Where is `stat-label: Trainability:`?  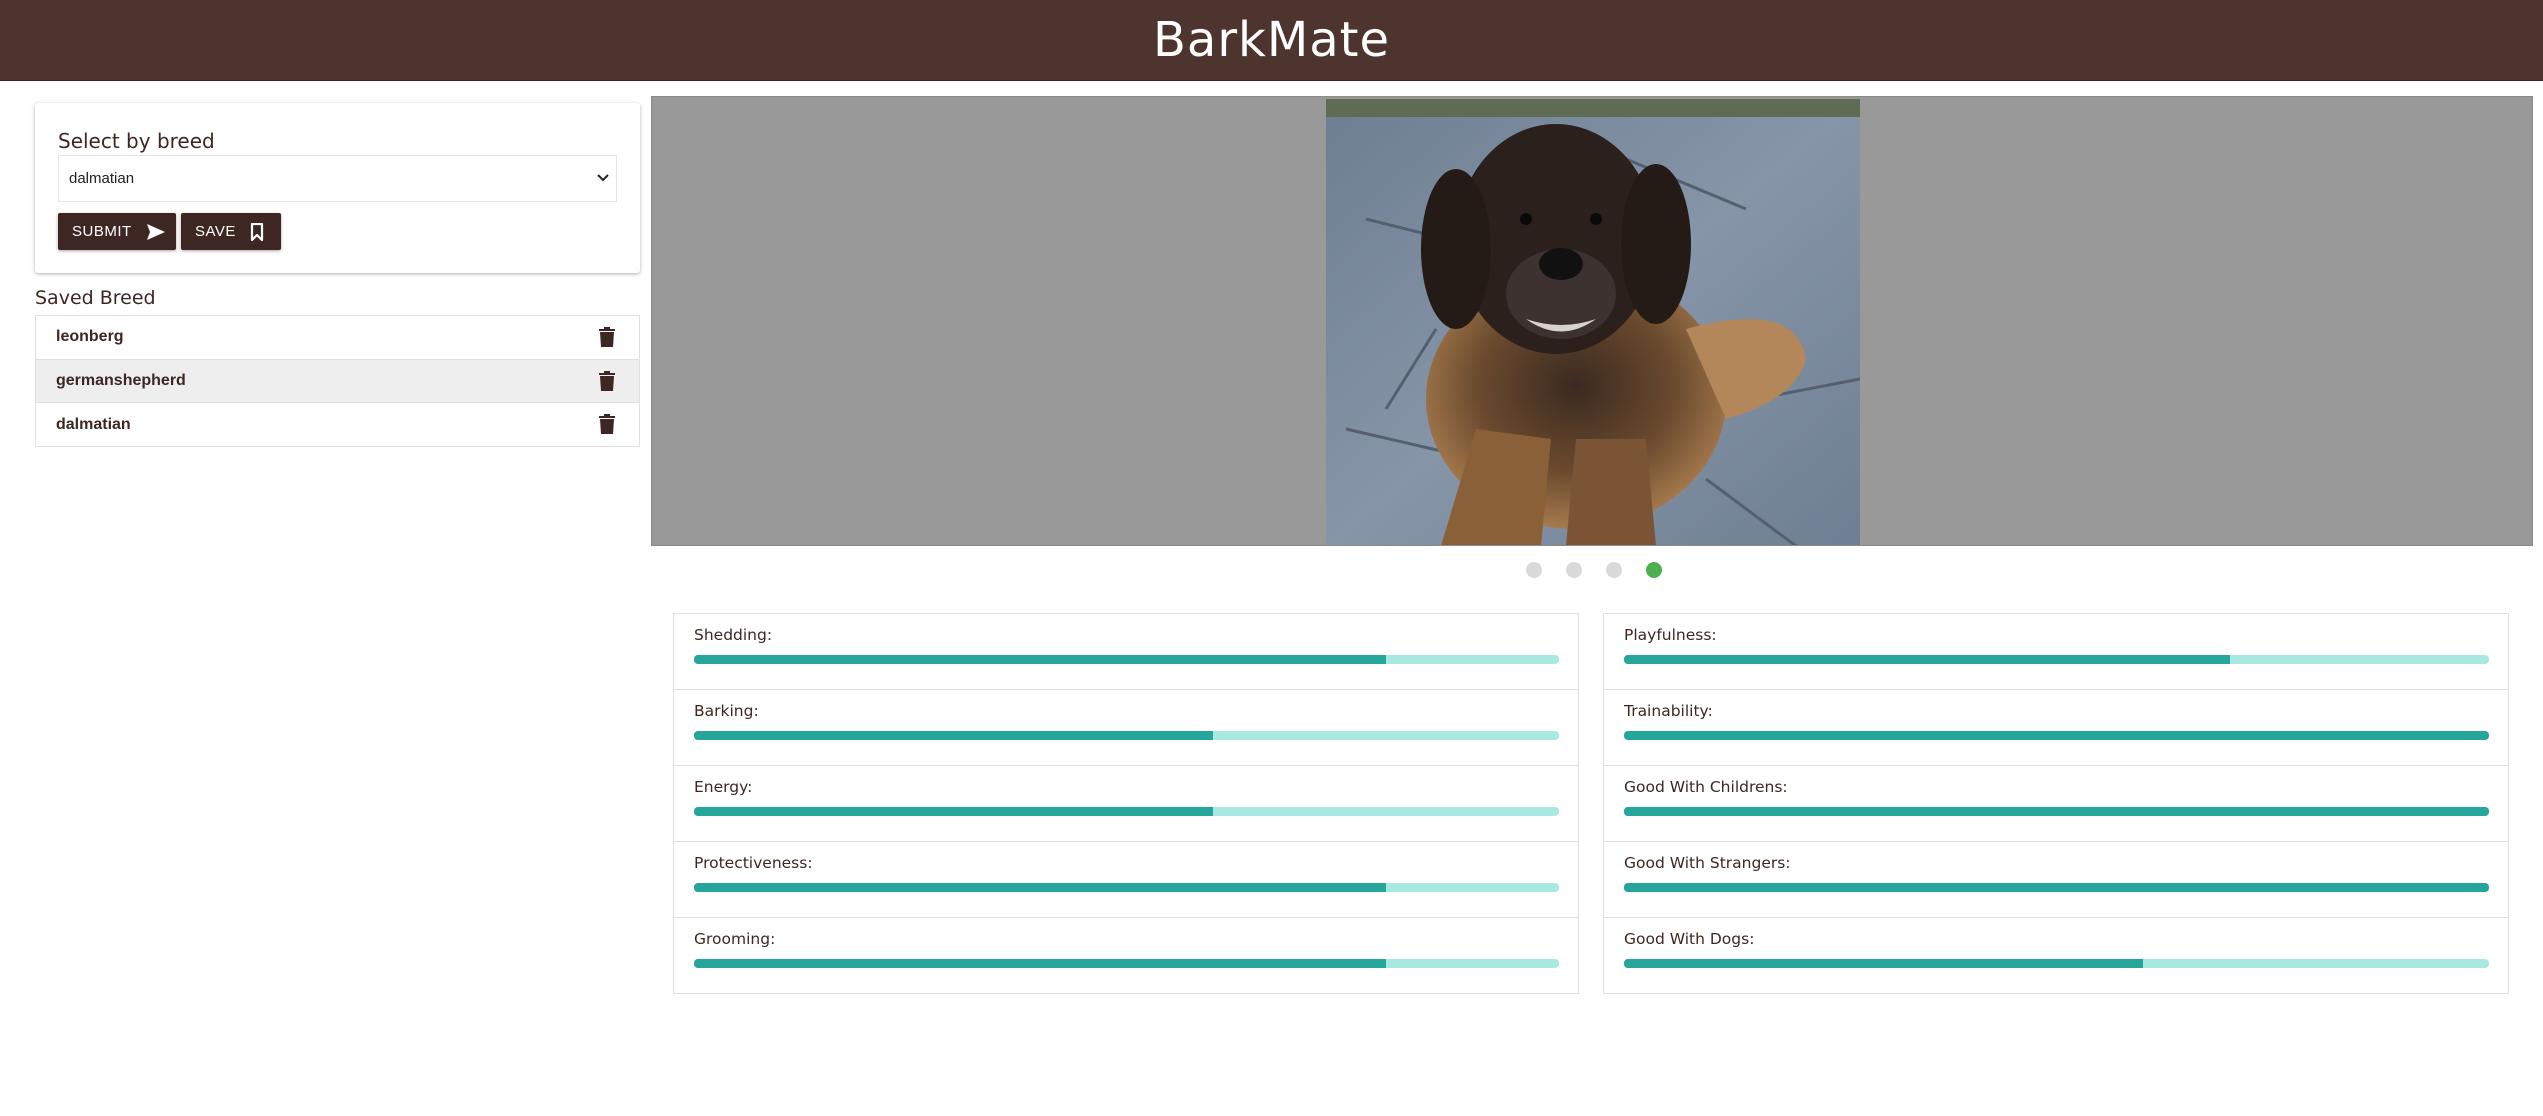 stat-label: Trainability: is located at coordinates (1668, 711).